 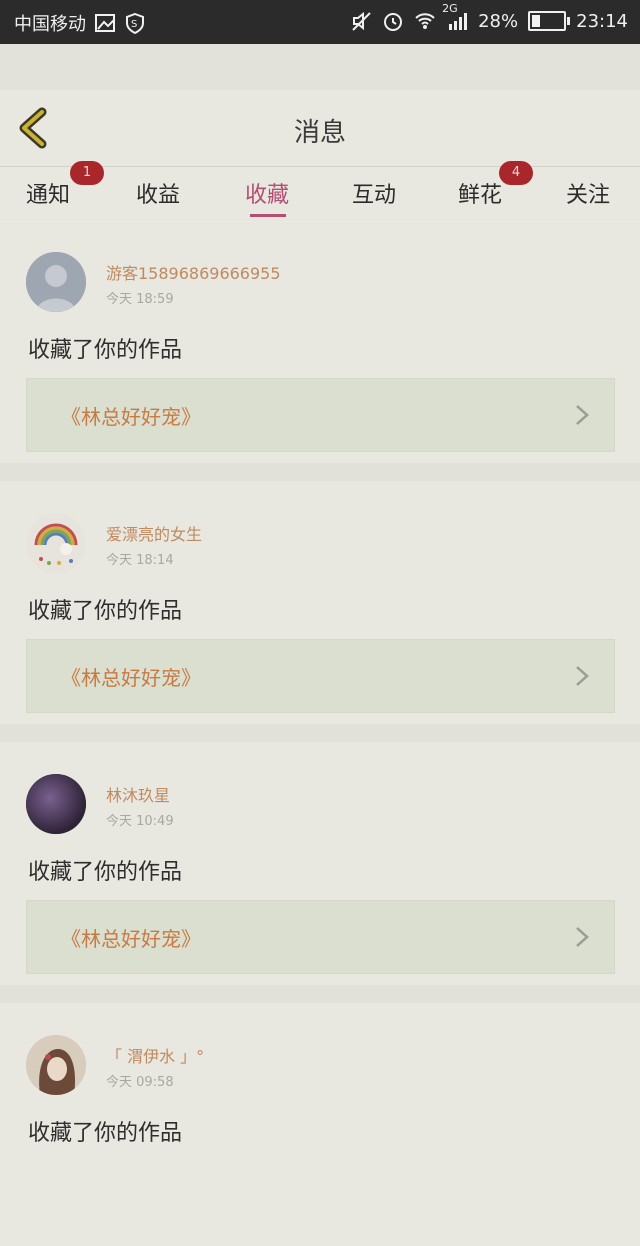 I want to click on network-type: 2G, so click(x=450, y=8).